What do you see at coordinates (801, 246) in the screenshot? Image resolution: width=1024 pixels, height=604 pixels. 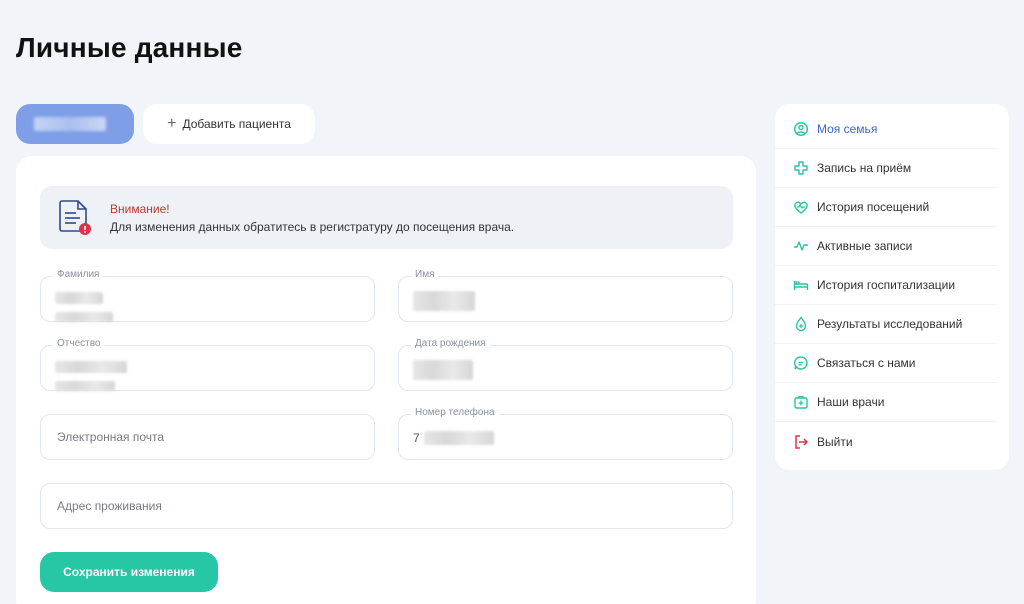 I see `pulse-line-icon` at bounding box center [801, 246].